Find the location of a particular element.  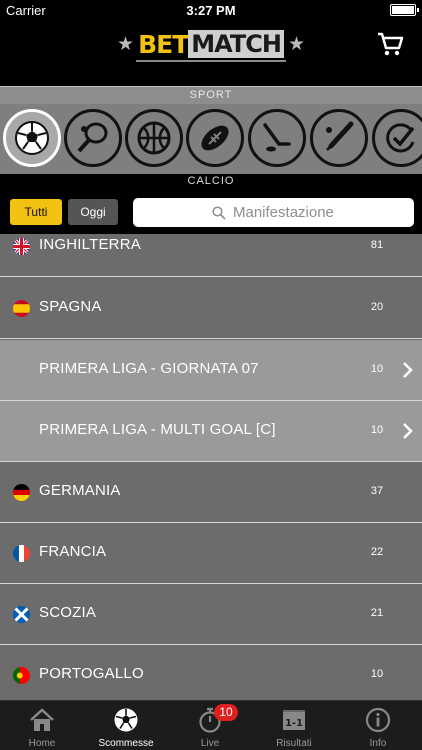

baseball-icon is located at coordinates (340, 136).